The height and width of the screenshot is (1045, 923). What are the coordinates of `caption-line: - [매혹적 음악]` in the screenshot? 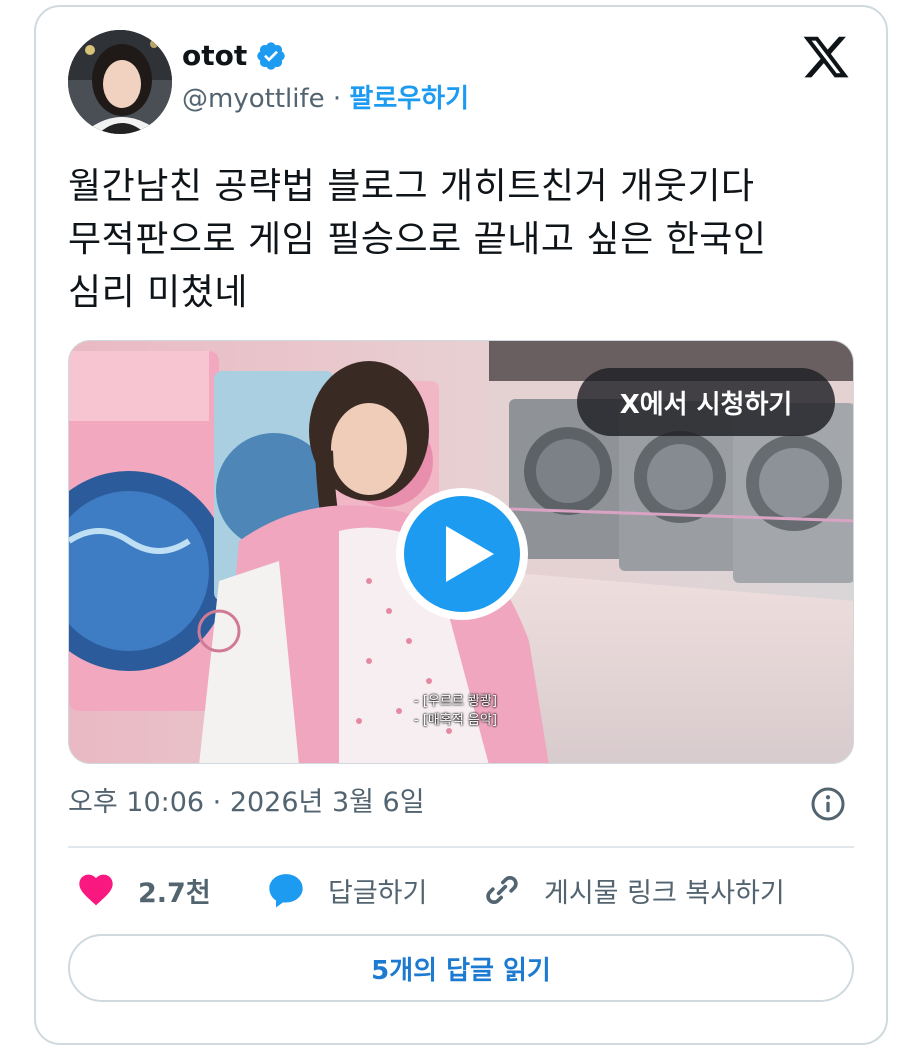 It's located at (455, 720).